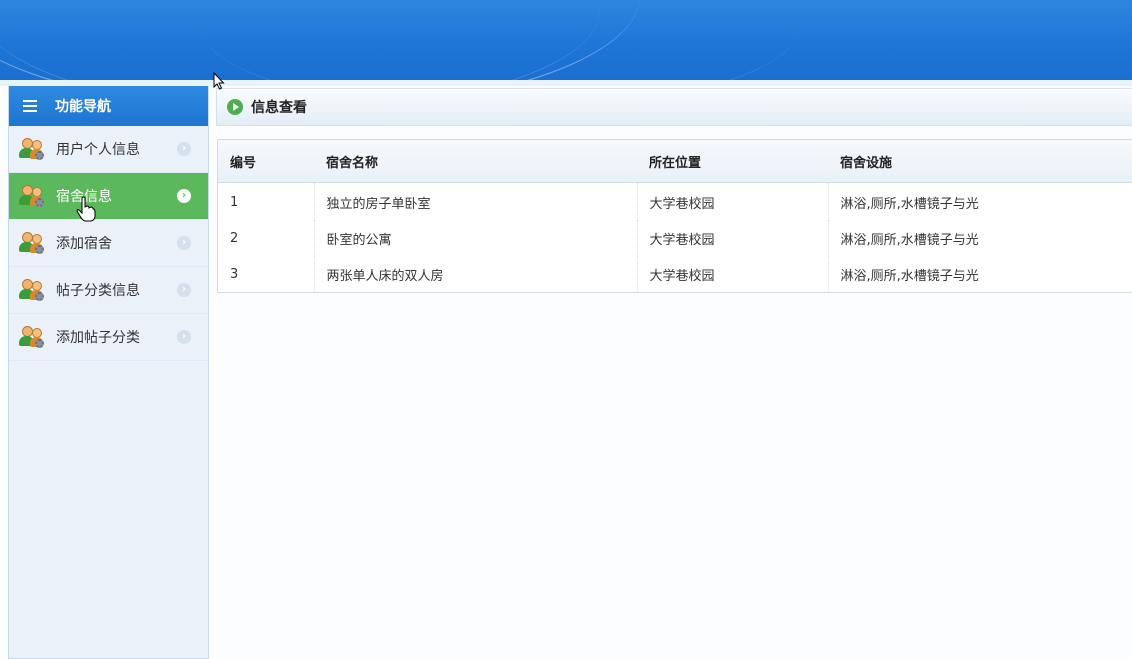 This screenshot has width=1132, height=659. Describe the element at coordinates (84, 244) in the screenshot. I see `sidebar-item-label: 添加宿舍` at that location.